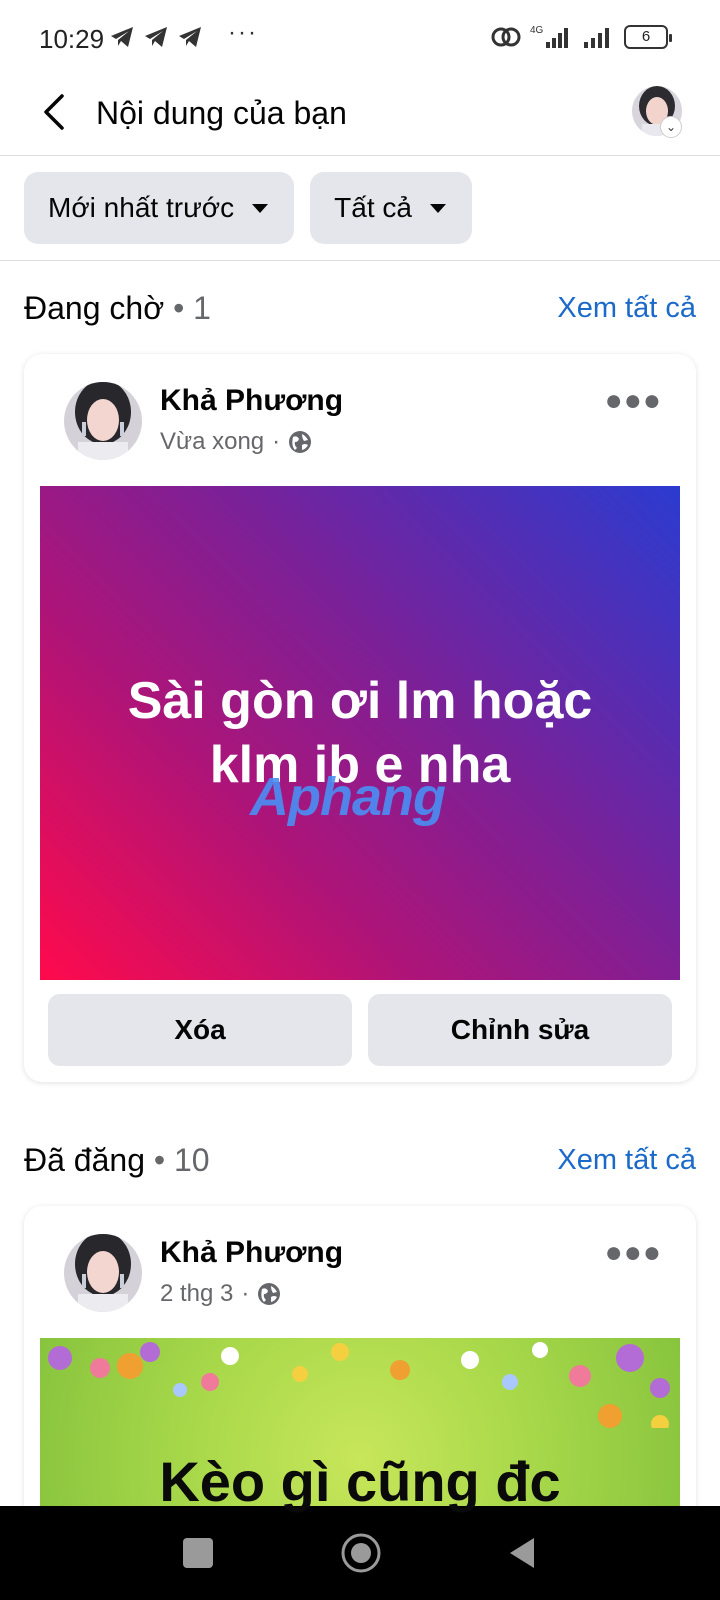  What do you see at coordinates (84, 1160) in the screenshot?
I see `posted-title: Đã đăng` at bounding box center [84, 1160].